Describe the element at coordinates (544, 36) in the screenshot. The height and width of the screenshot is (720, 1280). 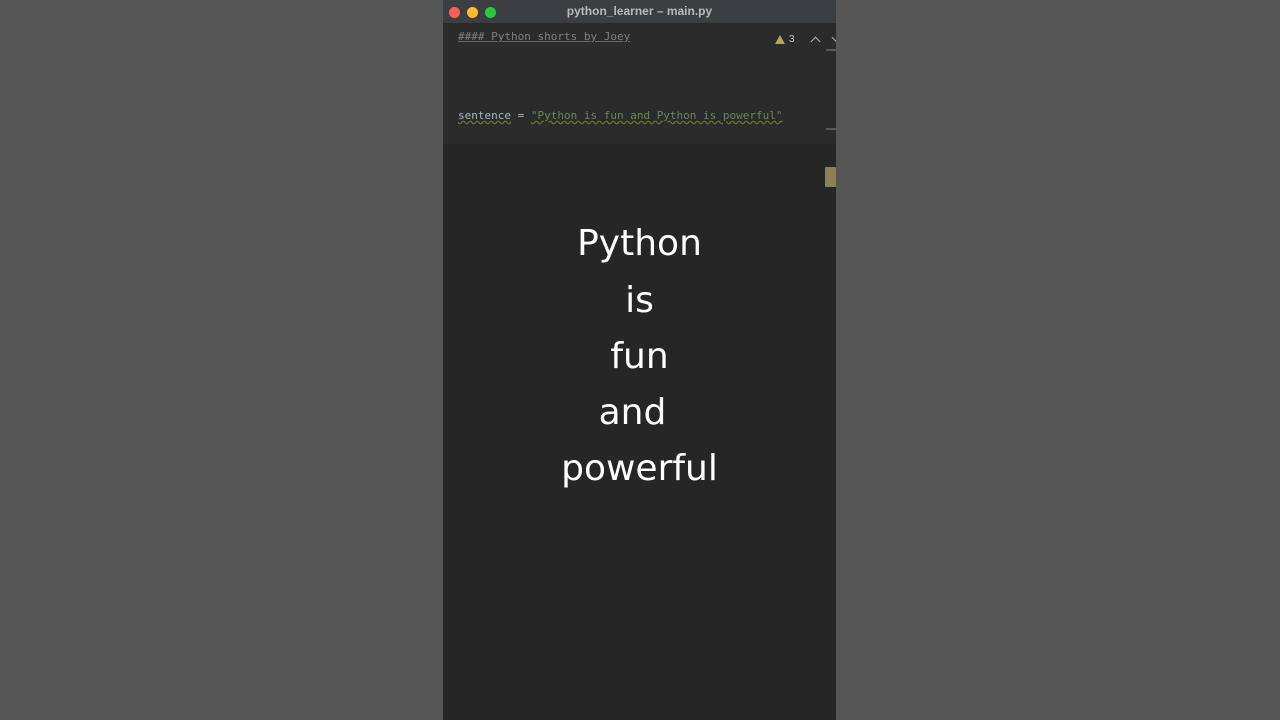
I see `code-comment-line: #### Python shorts by Joey` at that location.